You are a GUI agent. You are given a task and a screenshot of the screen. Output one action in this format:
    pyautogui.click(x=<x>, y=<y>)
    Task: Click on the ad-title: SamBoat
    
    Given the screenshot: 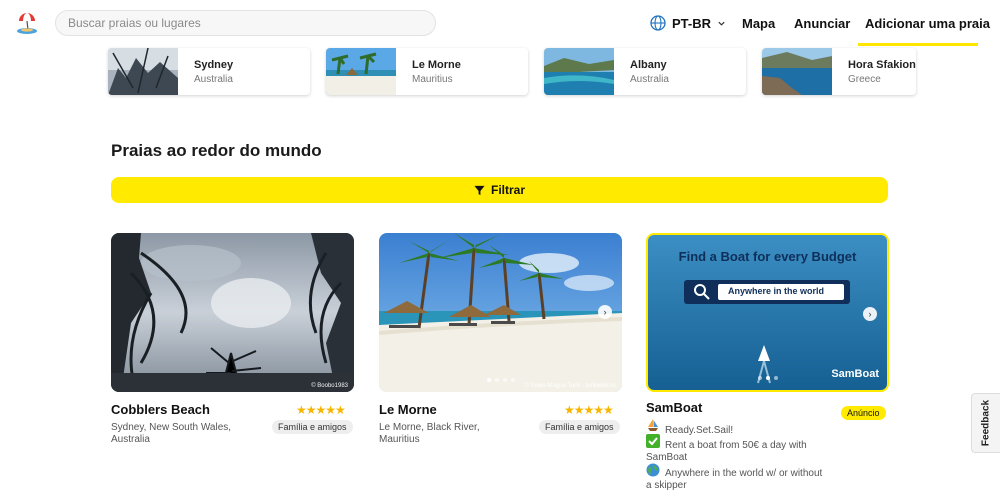 What is the action you would take?
    pyautogui.click(x=674, y=407)
    